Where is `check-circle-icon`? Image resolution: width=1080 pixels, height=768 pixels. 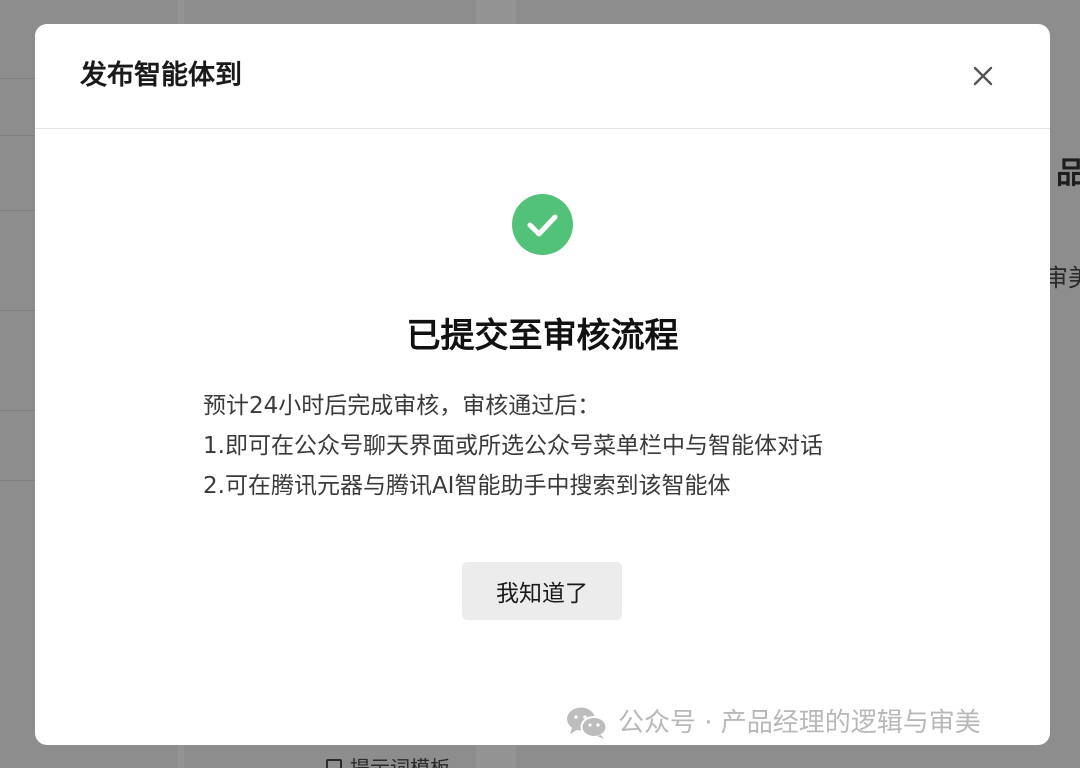 check-circle-icon is located at coordinates (542, 224).